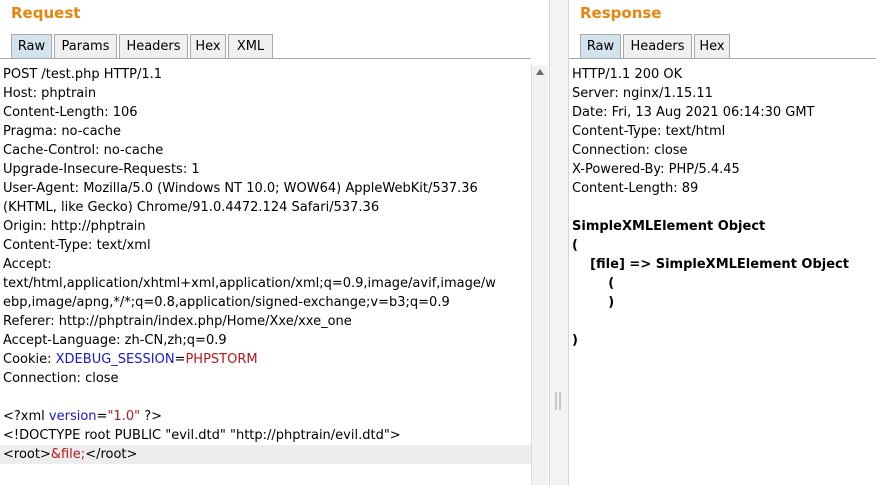  What do you see at coordinates (559, 242) in the screenshot?
I see `pane-splitter` at bounding box center [559, 242].